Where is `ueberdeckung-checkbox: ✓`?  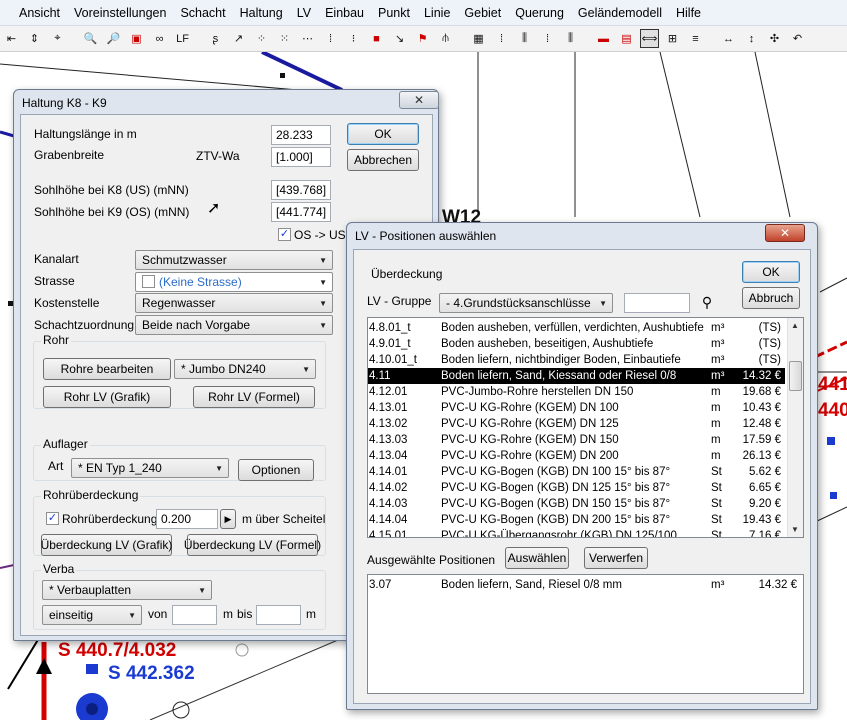
ueberdeckung-checkbox: ✓ is located at coordinates (52, 518).